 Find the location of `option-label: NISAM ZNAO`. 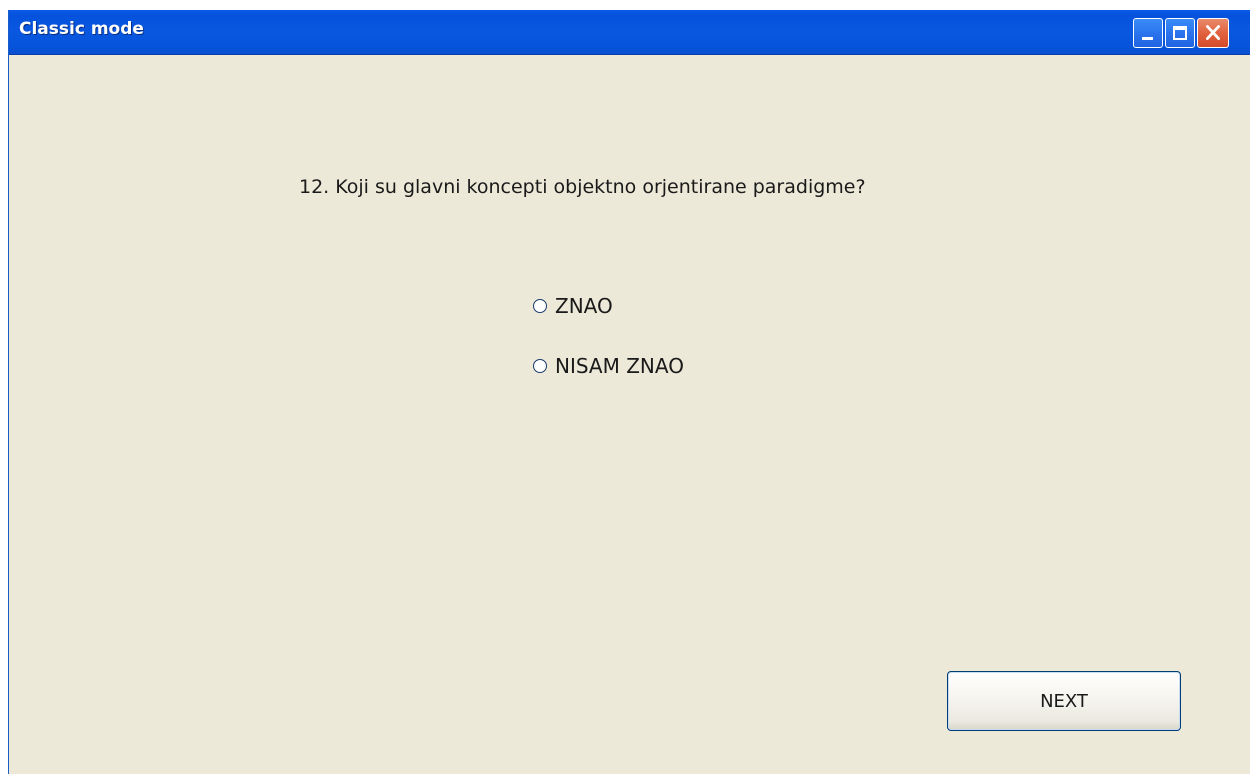

option-label: NISAM ZNAO is located at coordinates (619, 366).